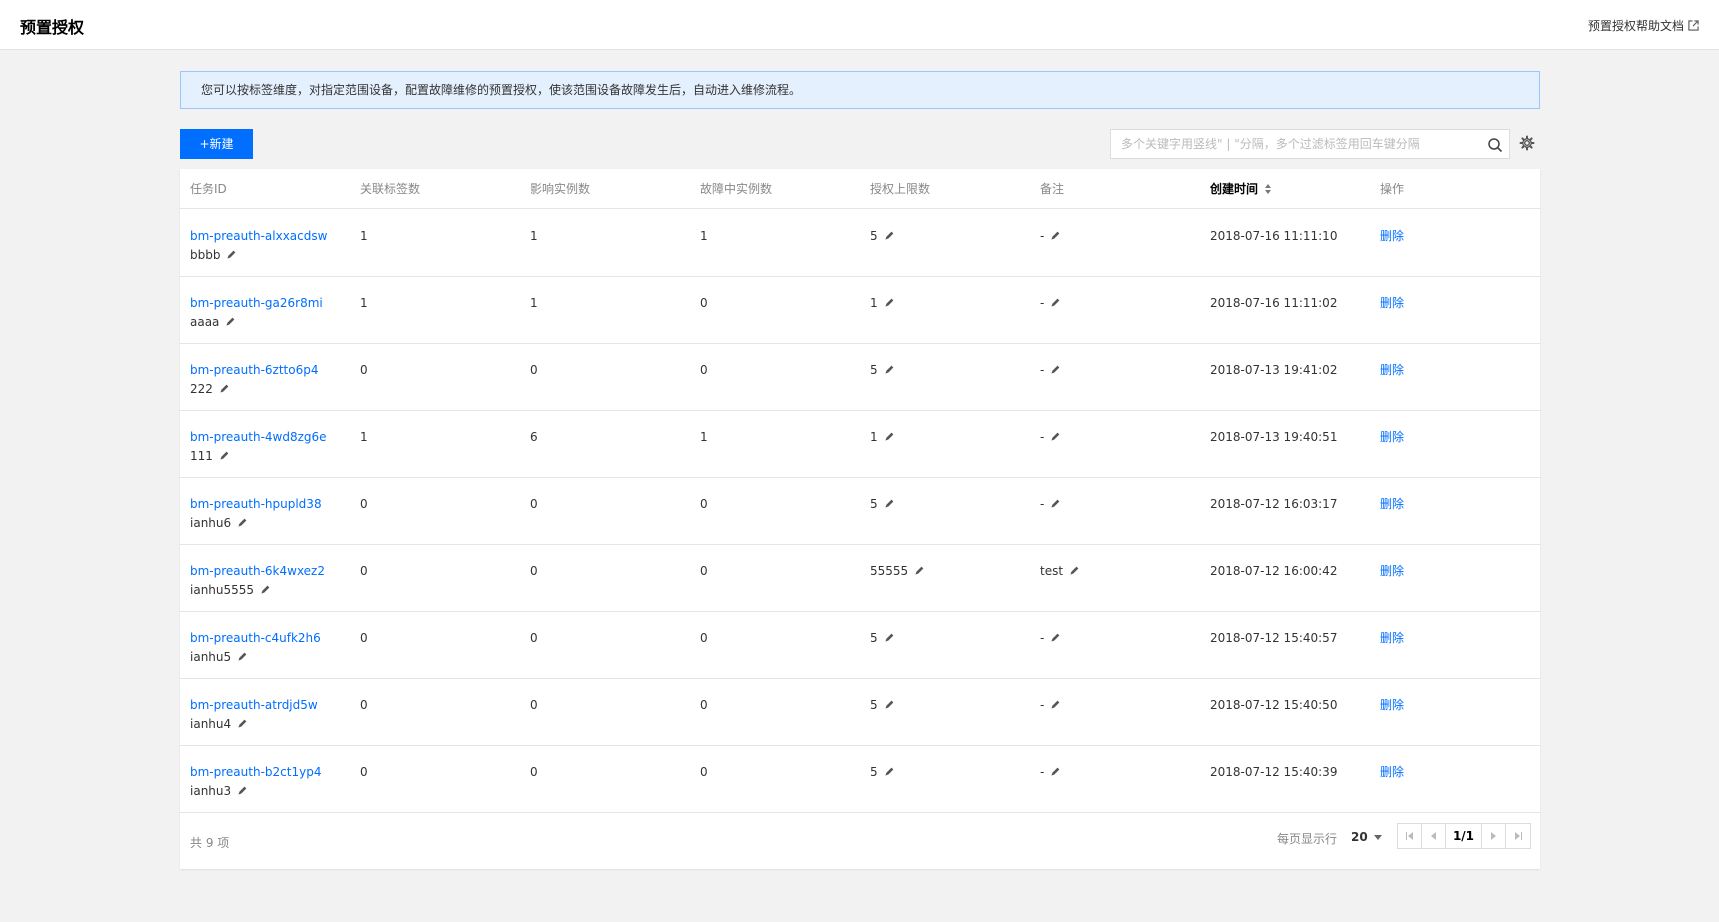  Describe the element at coordinates (1234, 189) in the screenshot. I see `col-created-time-label: 创建时间` at that location.